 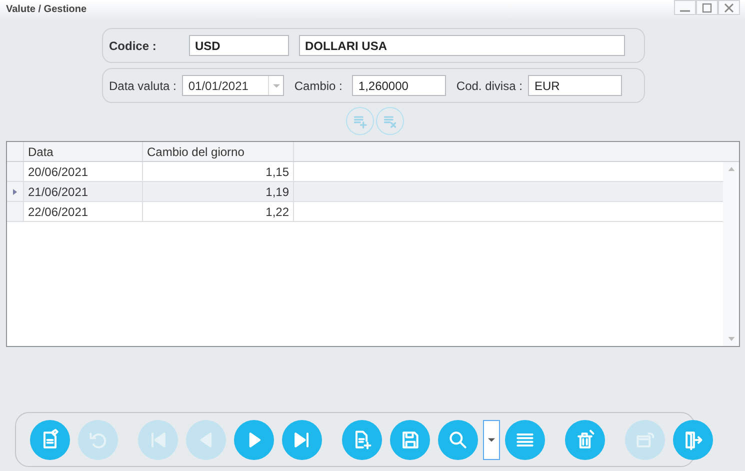 What do you see at coordinates (15, 191) in the screenshot?
I see `row-pointer-icon` at bounding box center [15, 191].